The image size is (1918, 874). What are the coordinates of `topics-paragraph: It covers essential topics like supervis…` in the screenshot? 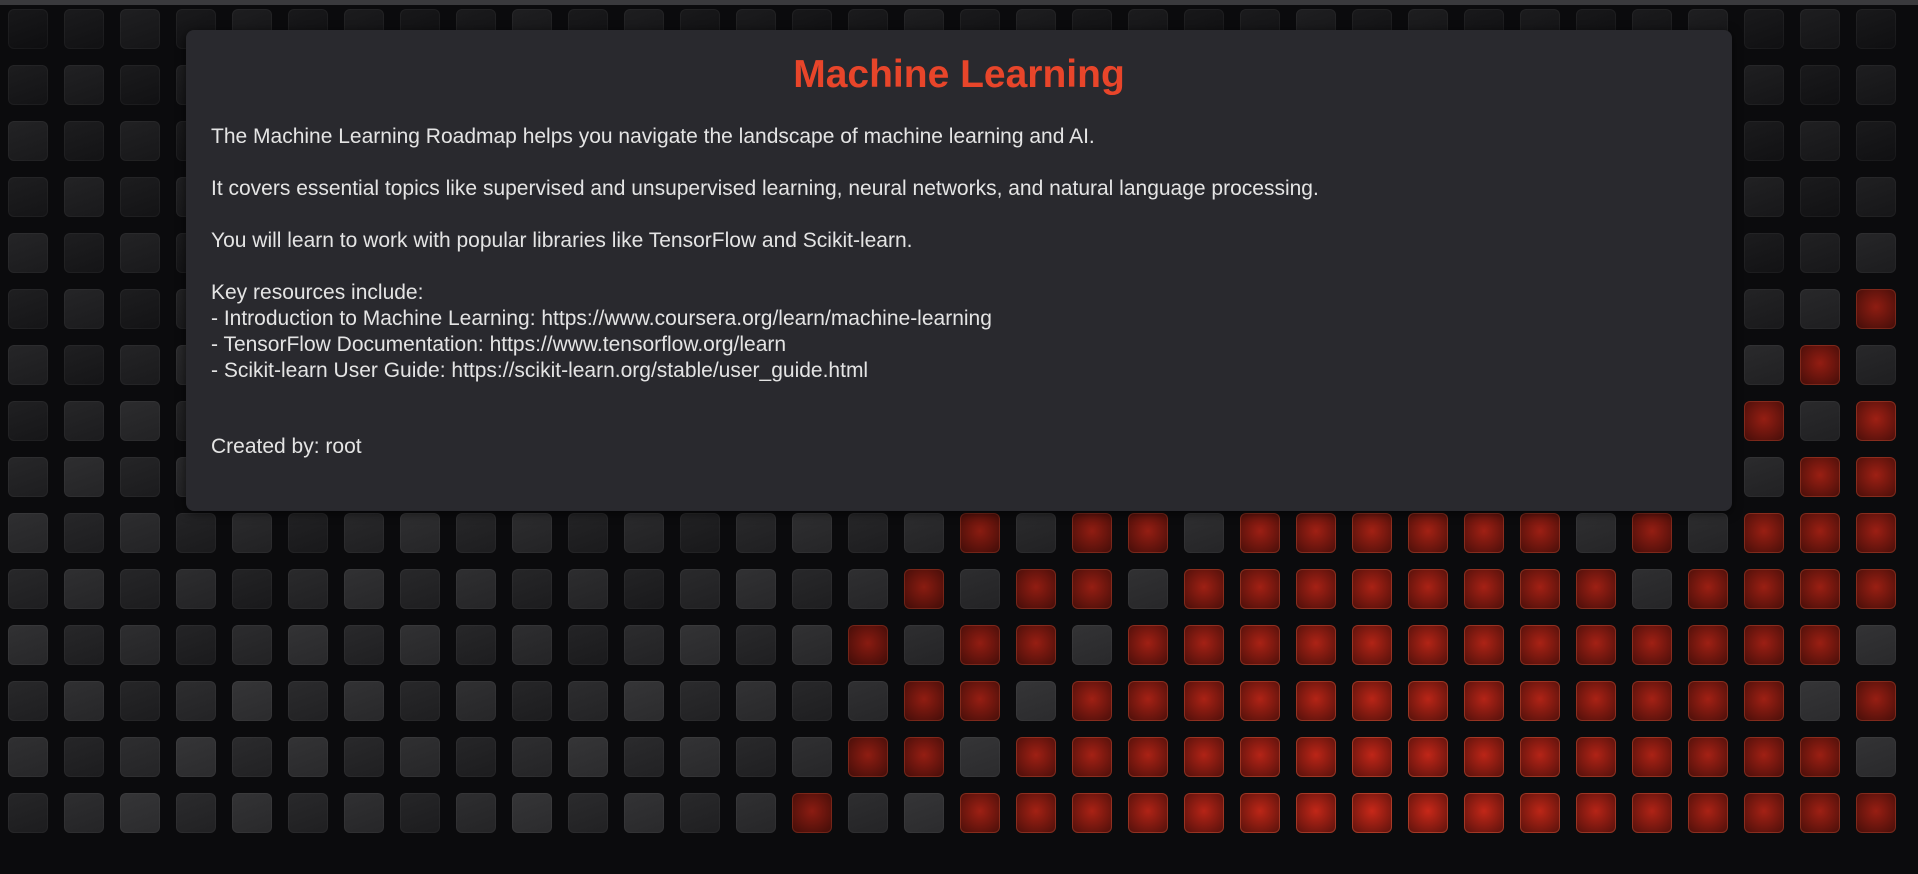 It's located at (765, 188).